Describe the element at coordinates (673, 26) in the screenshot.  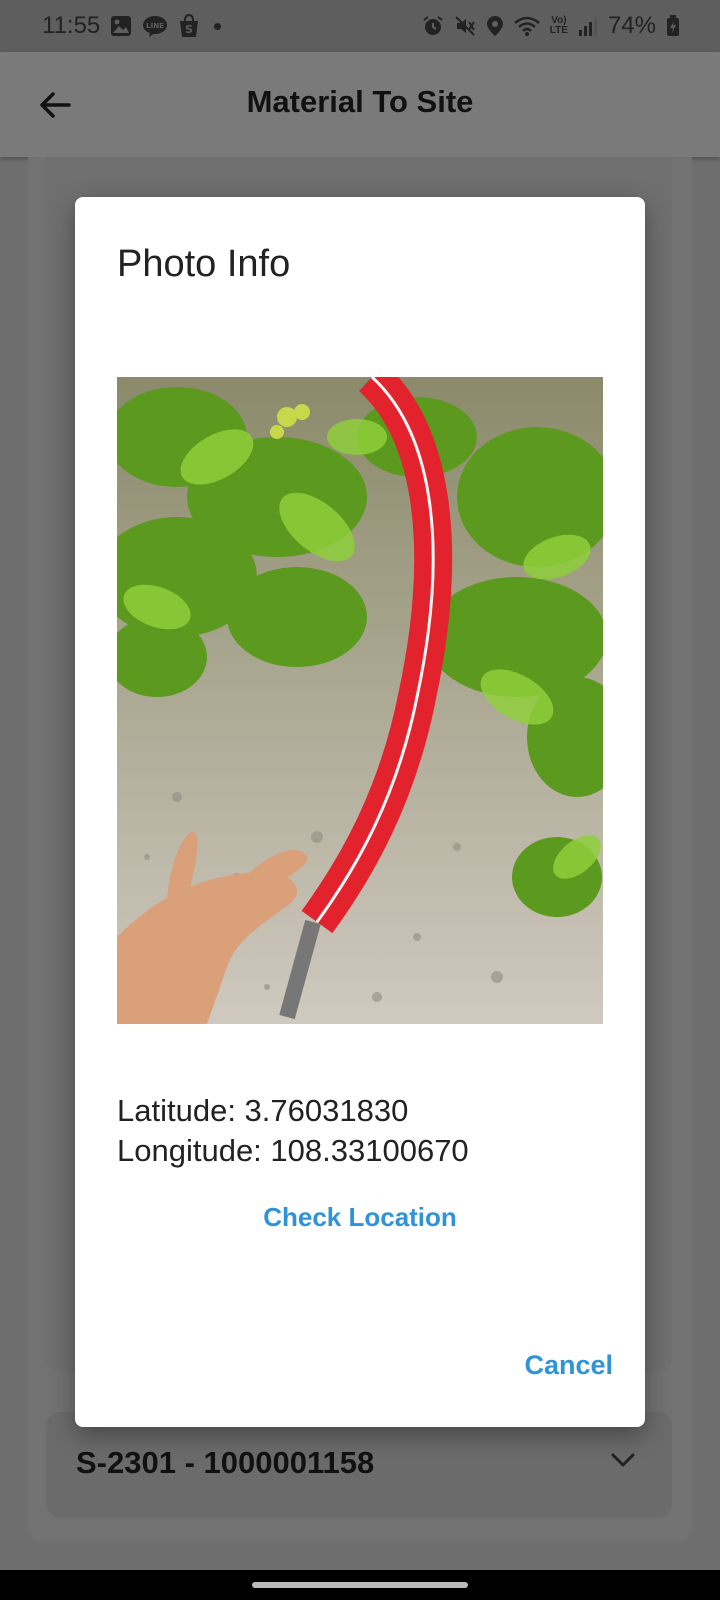
I see `battery-icon` at that location.